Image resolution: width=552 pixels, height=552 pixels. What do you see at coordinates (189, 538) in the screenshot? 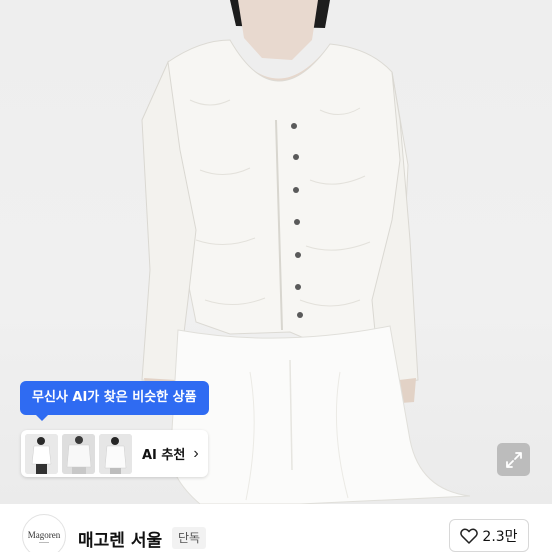
I see `exclusive-badge: 단독` at bounding box center [189, 538].